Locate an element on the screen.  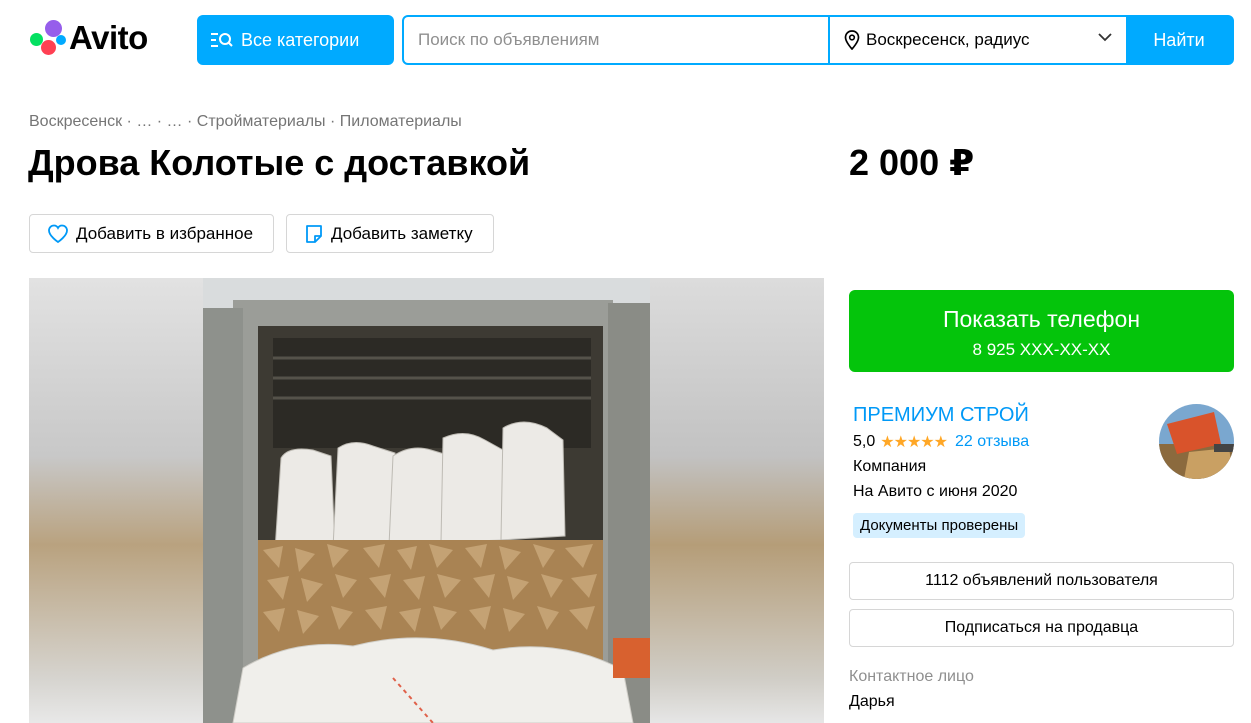
show-phone-button: Показать телефон 8 925 XXX-XX-XX is located at coordinates (1041, 331).